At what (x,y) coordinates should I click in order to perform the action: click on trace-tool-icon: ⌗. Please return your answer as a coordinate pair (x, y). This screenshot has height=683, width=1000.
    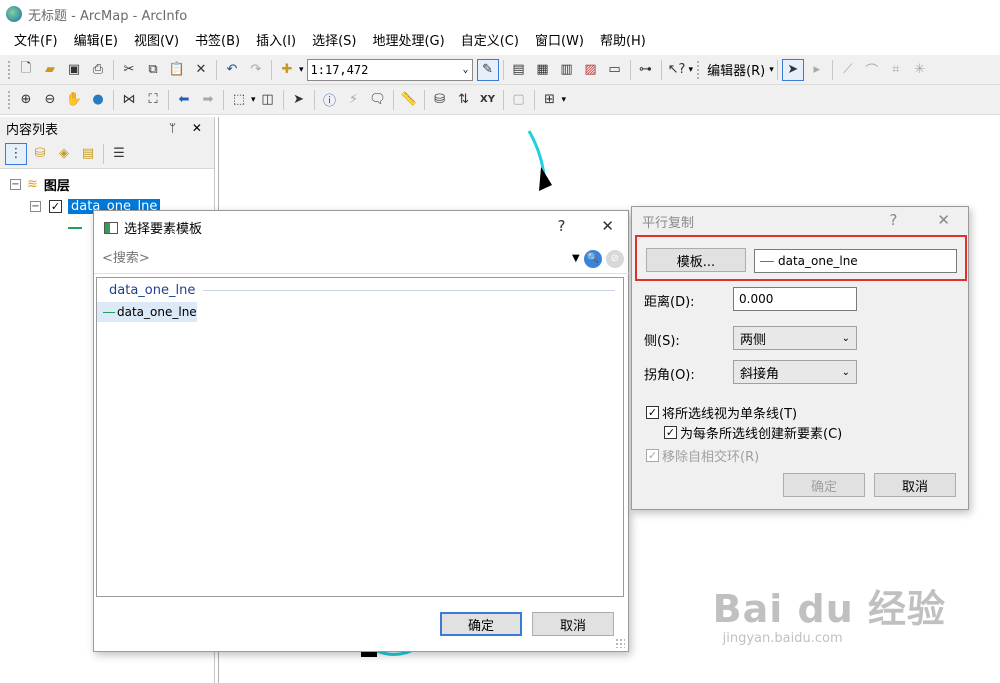
    Looking at the image, I should click on (896, 70).